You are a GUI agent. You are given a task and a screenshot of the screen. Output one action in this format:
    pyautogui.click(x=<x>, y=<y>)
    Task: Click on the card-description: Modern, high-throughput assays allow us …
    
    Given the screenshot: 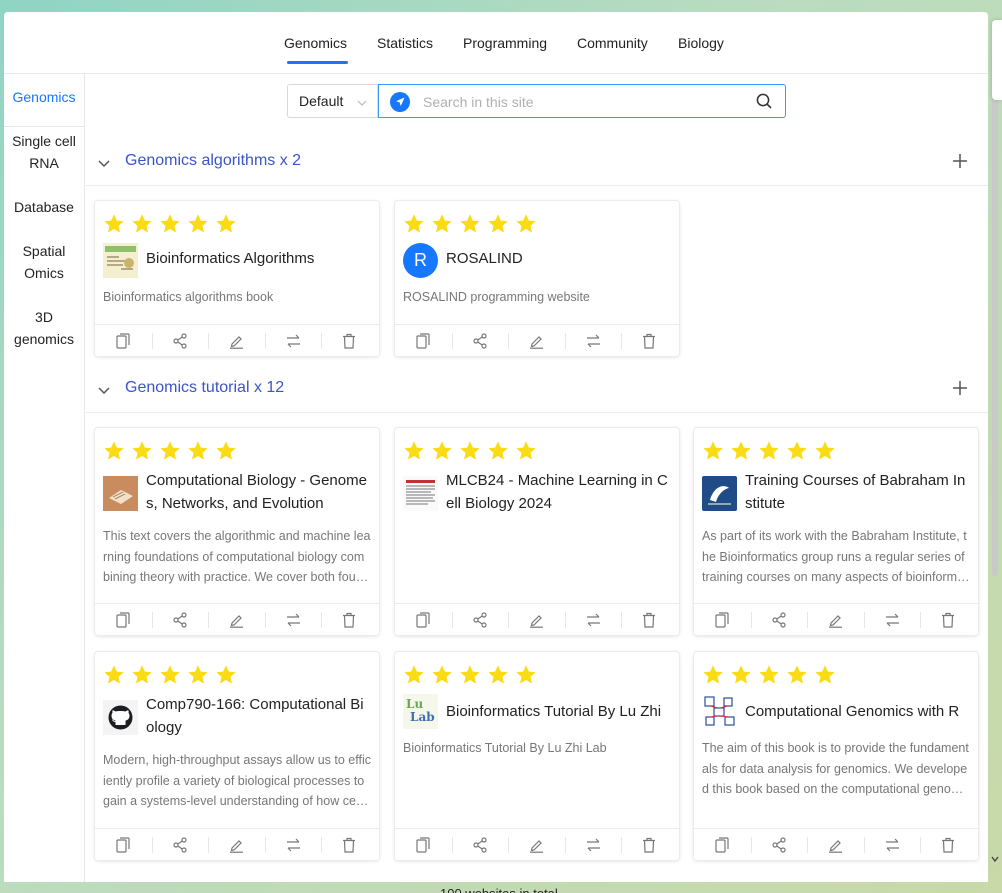 What is the action you would take?
    pyautogui.click(x=237, y=780)
    